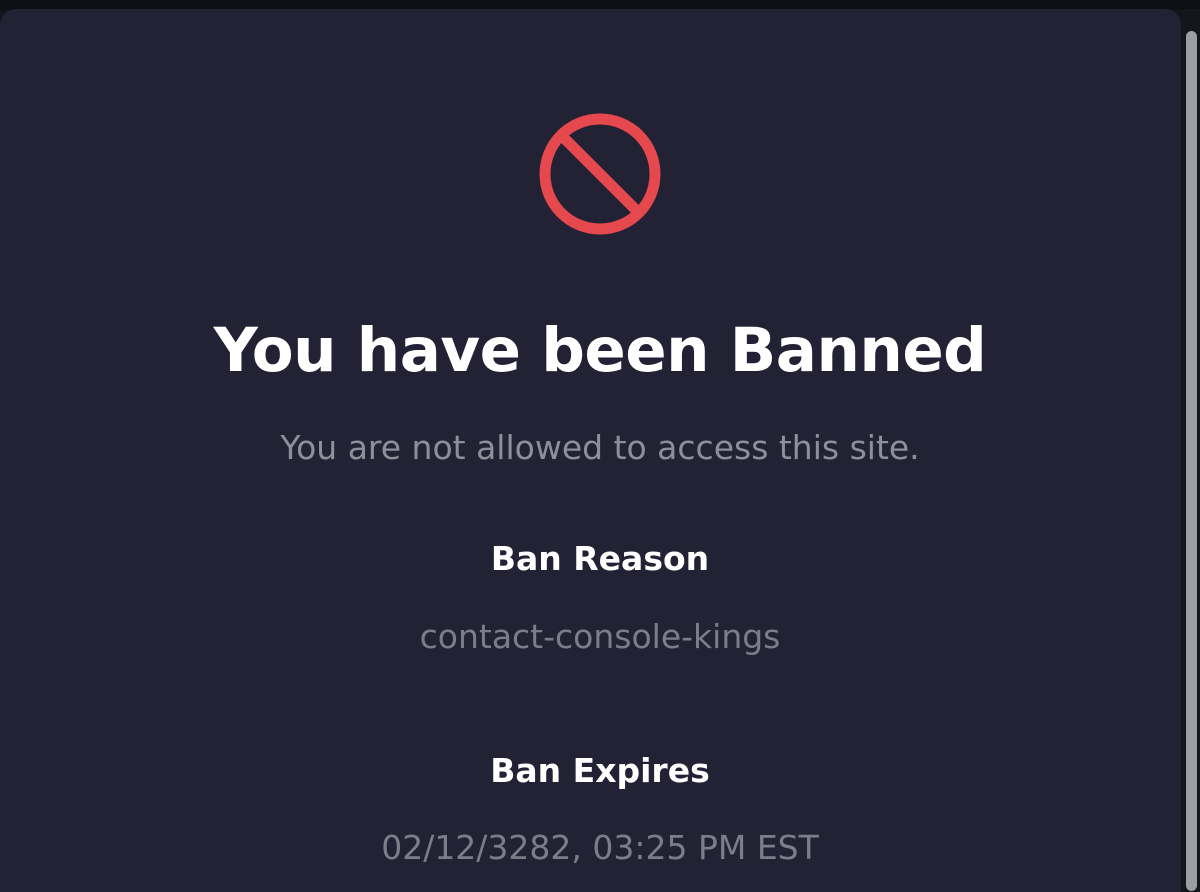 This screenshot has width=1200, height=892. I want to click on prohibited-icon, so click(600, 174).